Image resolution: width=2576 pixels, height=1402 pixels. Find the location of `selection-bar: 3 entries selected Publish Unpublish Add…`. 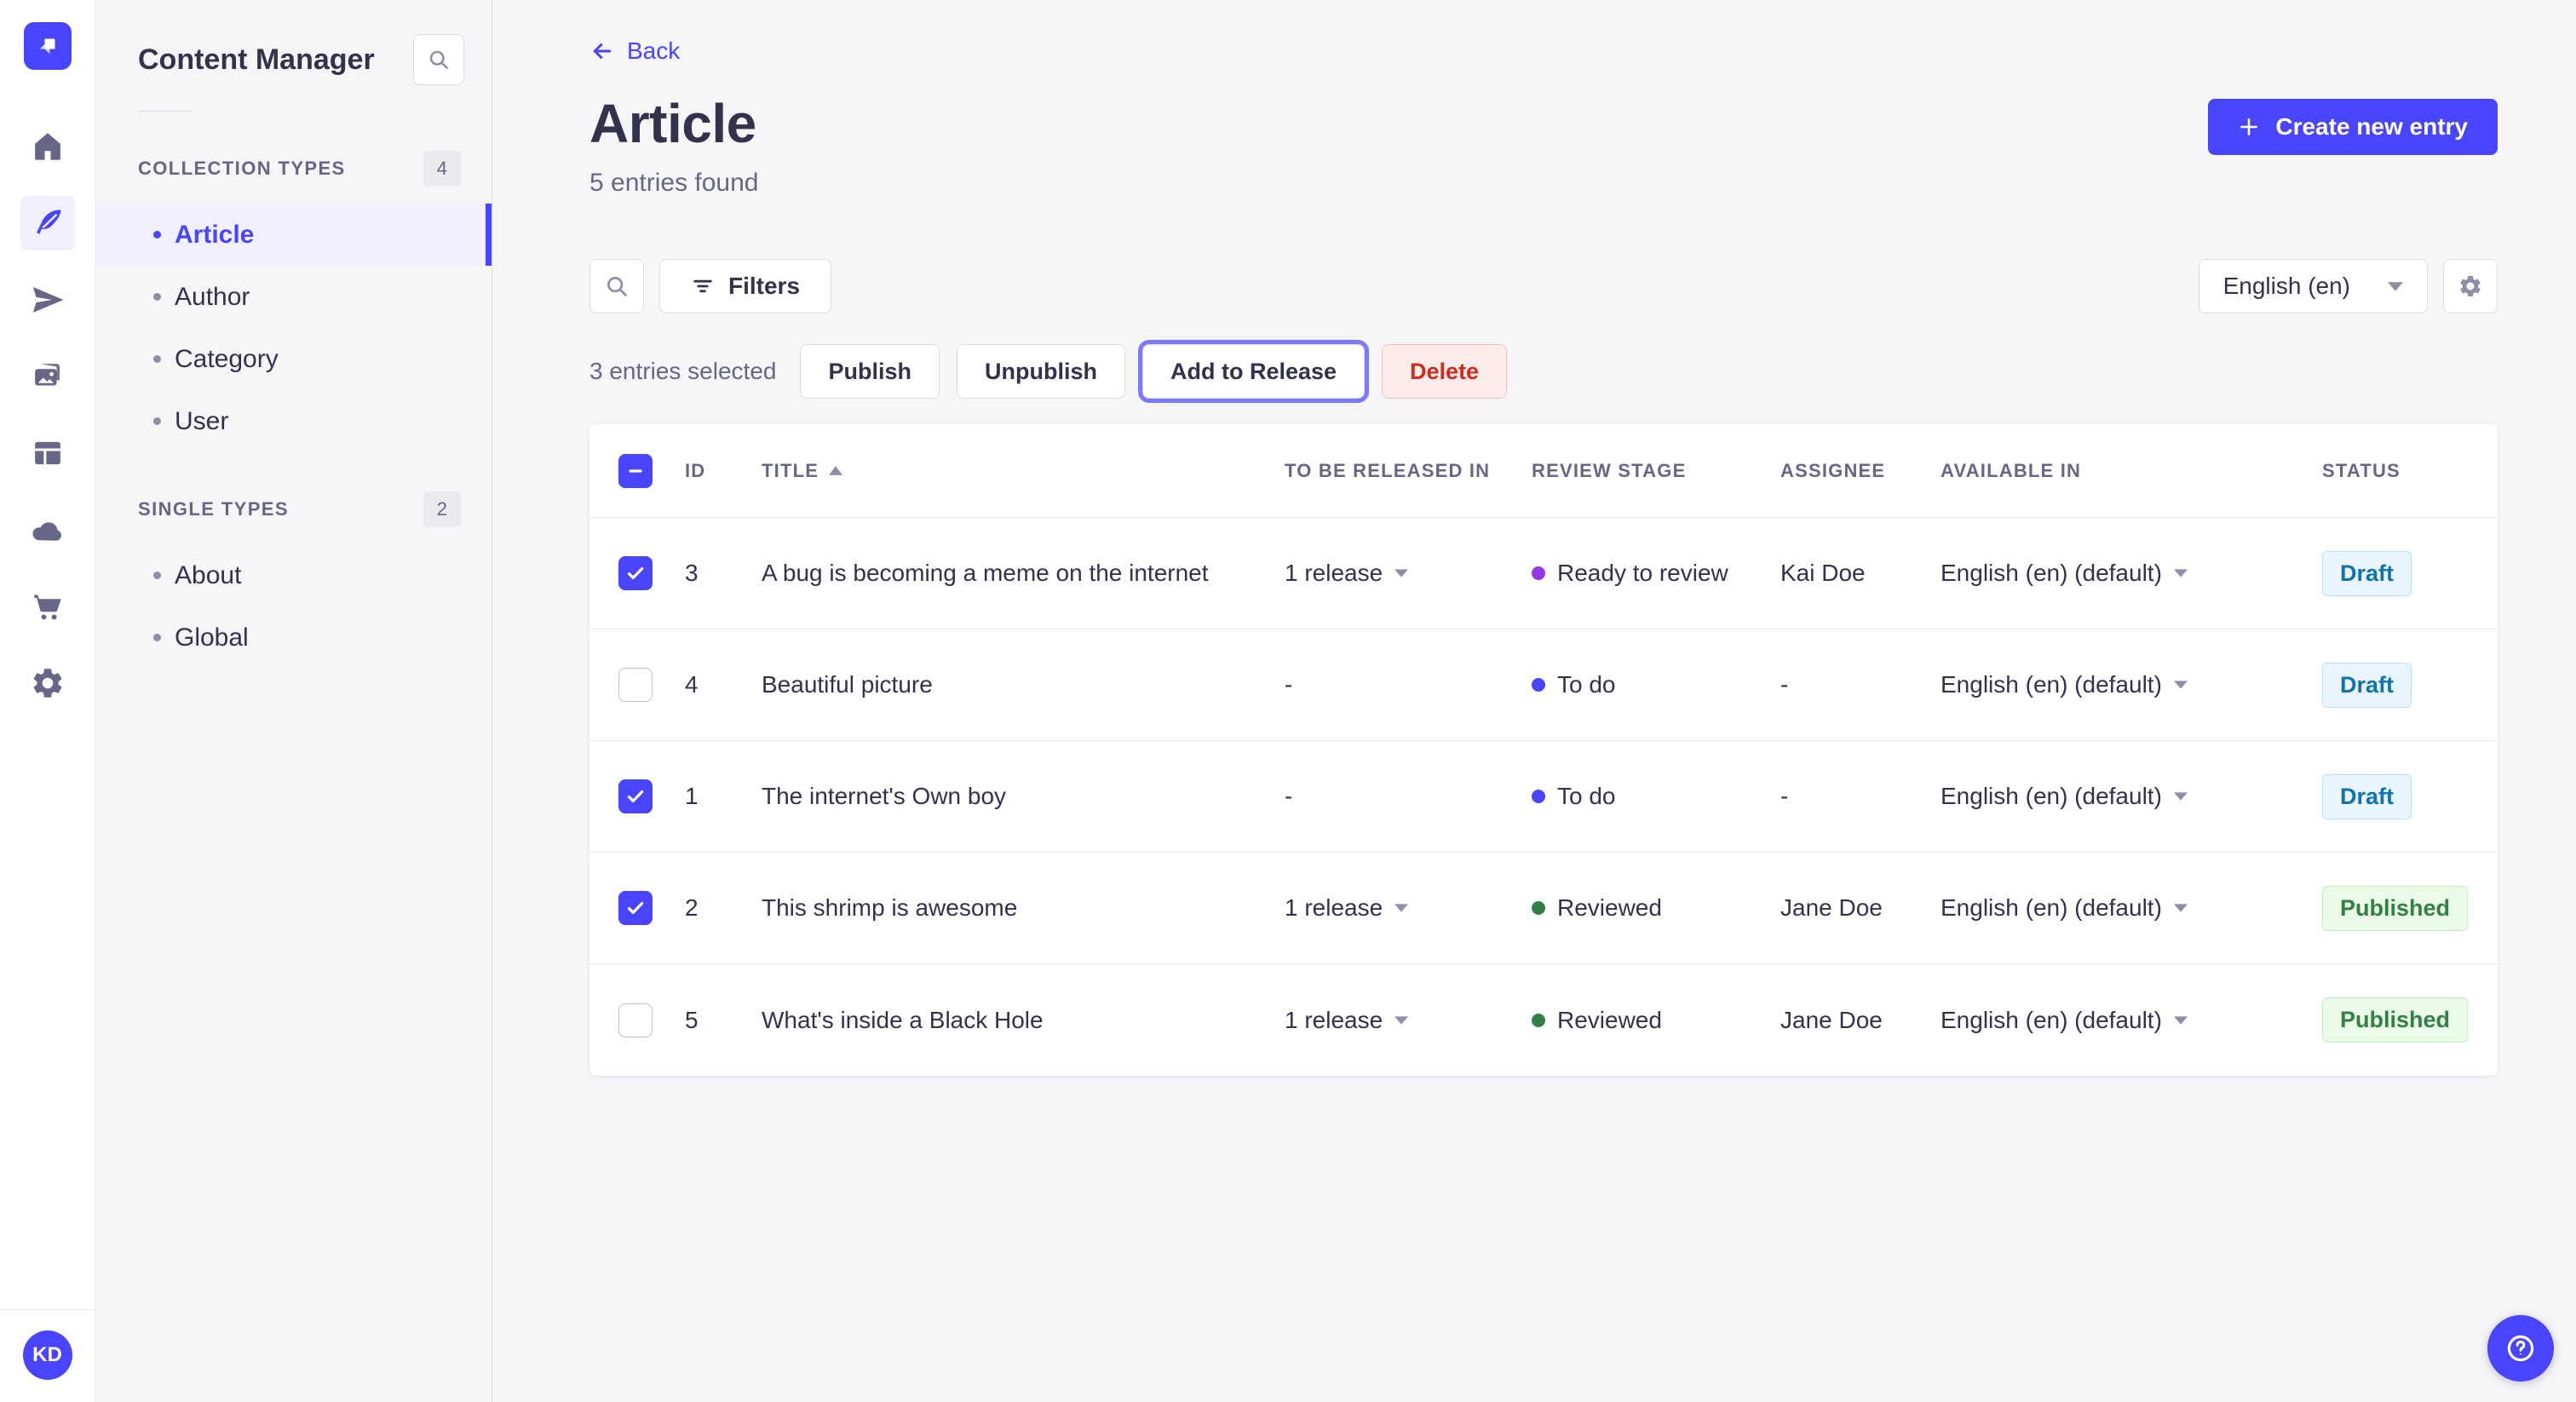

selection-bar: 3 entries selected Publish Unpublish Add… is located at coordinates (1543, 371).